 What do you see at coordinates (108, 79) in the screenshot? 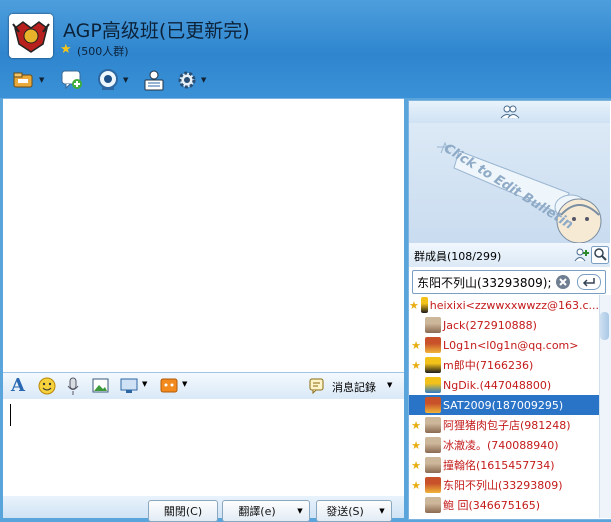
I see `webcam-icon` at bounding box center [108, 79].